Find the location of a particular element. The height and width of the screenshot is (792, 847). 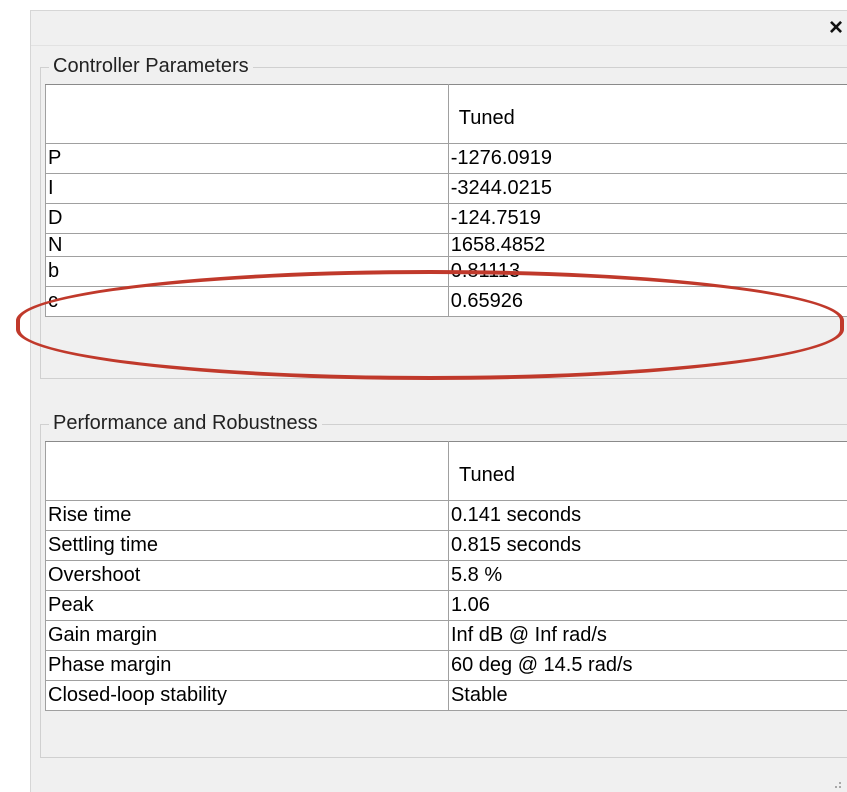

metric-name: Peak is located at coordinates (247, 605).